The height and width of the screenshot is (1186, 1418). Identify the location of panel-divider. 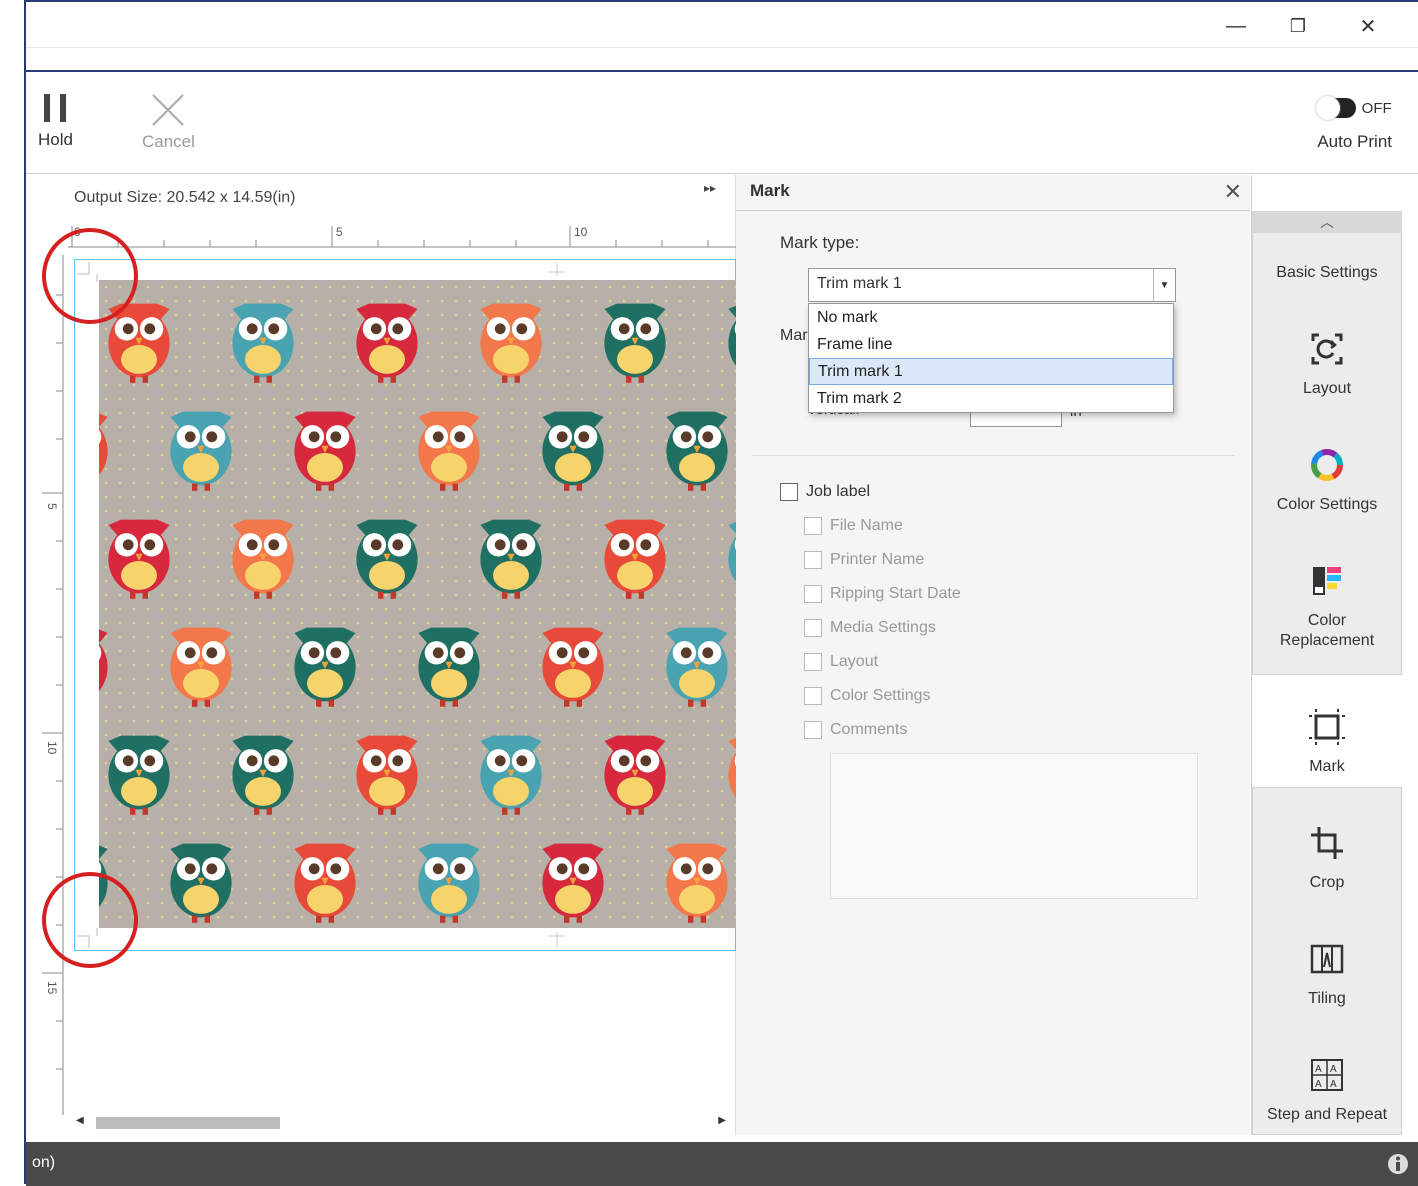
(993, 455).